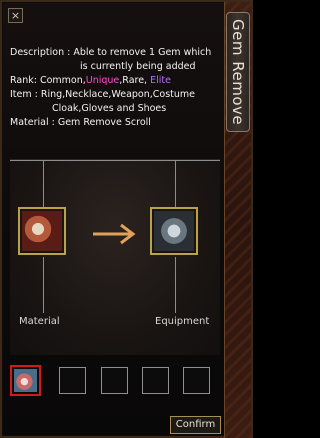 This screenshot has height=438, width=320. Describe the element at coordinates (237, 220) in the screenshot. I see `side-ornament-bar: Gem Remove` at that location.